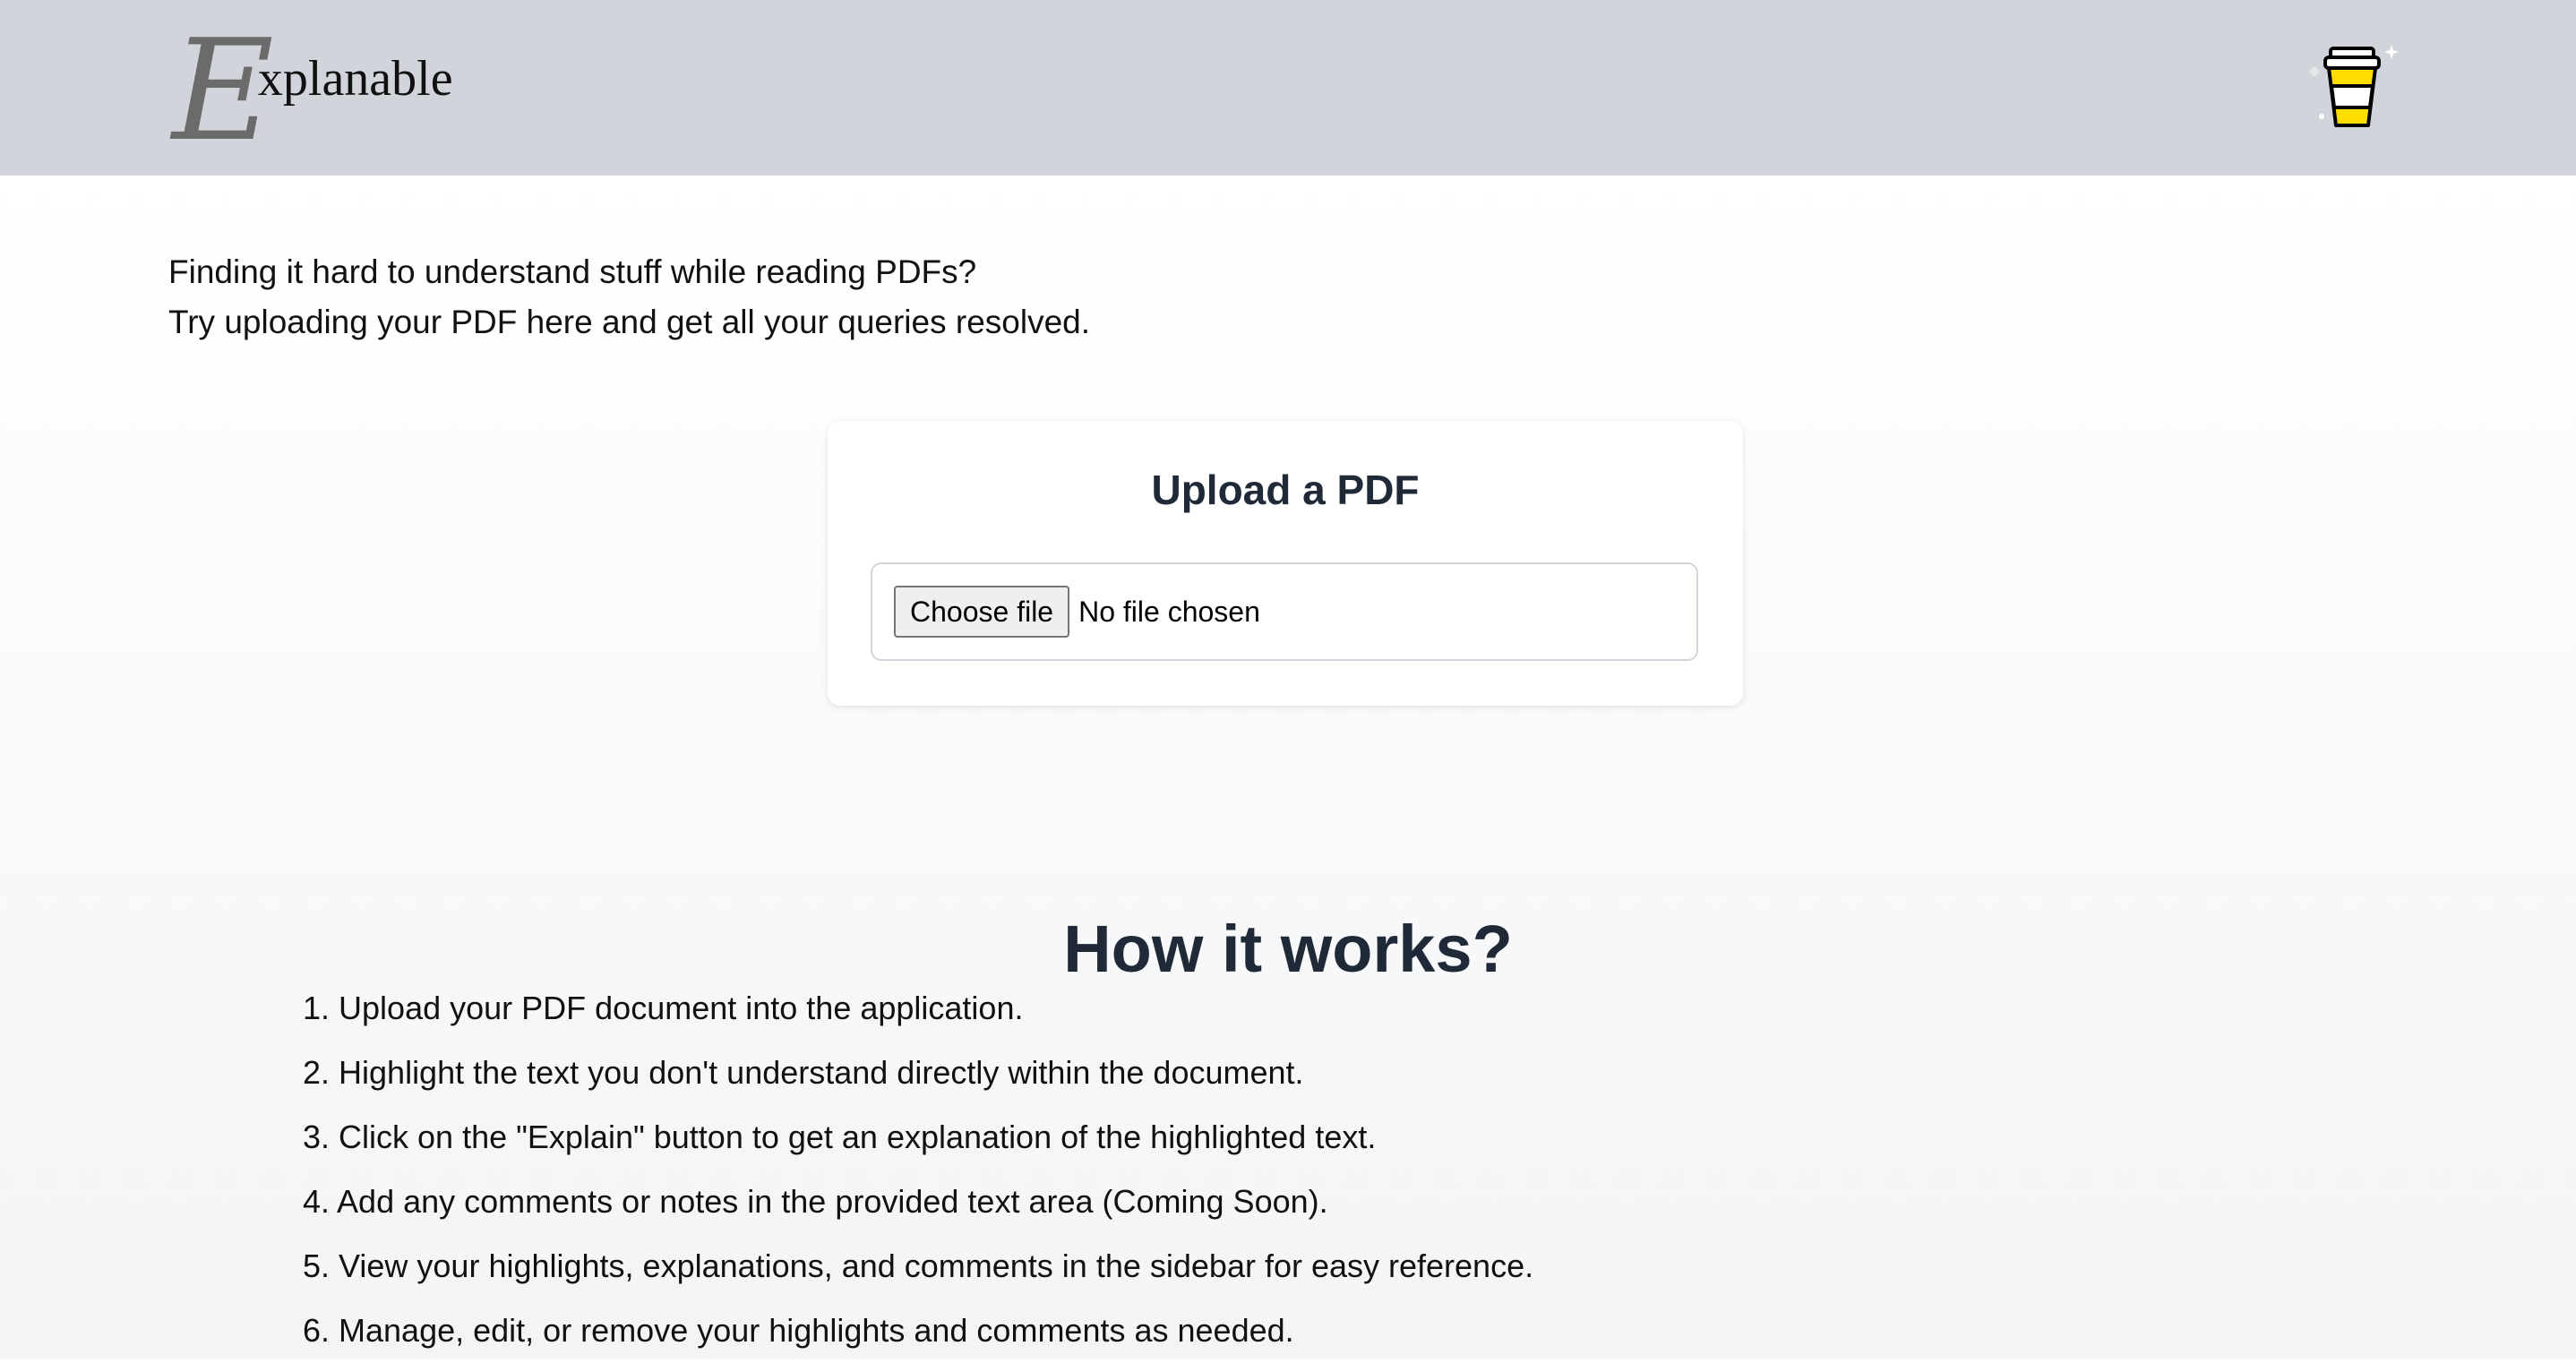 The width and height of the screenshot is (2576, 1363). What do you see at coordinates (982, 612) in the screenshot?
I see `choose-file-button: Choose file` at bounding box center [982, 612].